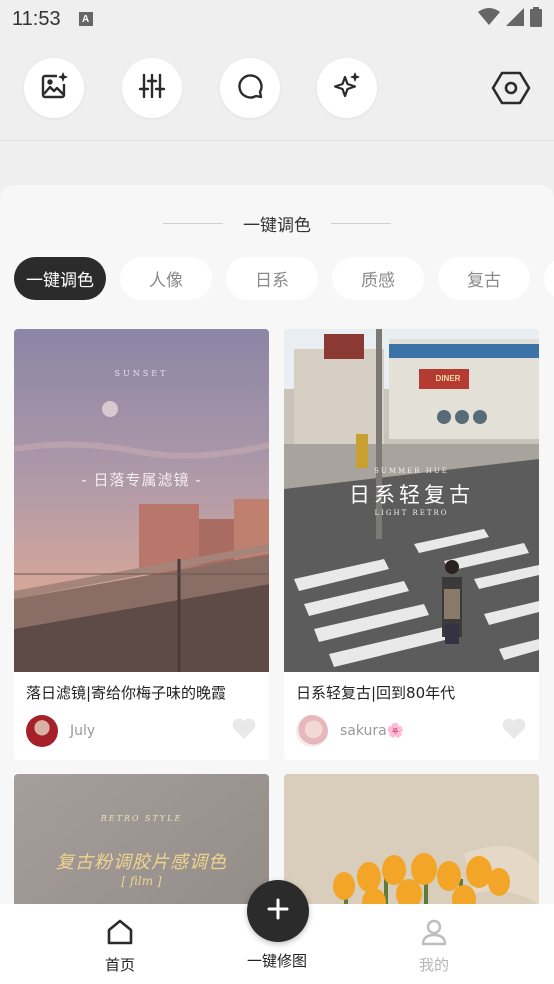 The height and width of the screenshot is (984, 554). Describe the element at coordinates (411, 471) in the screenshot. I see `image-caption: SUMMER HUE` at that location.